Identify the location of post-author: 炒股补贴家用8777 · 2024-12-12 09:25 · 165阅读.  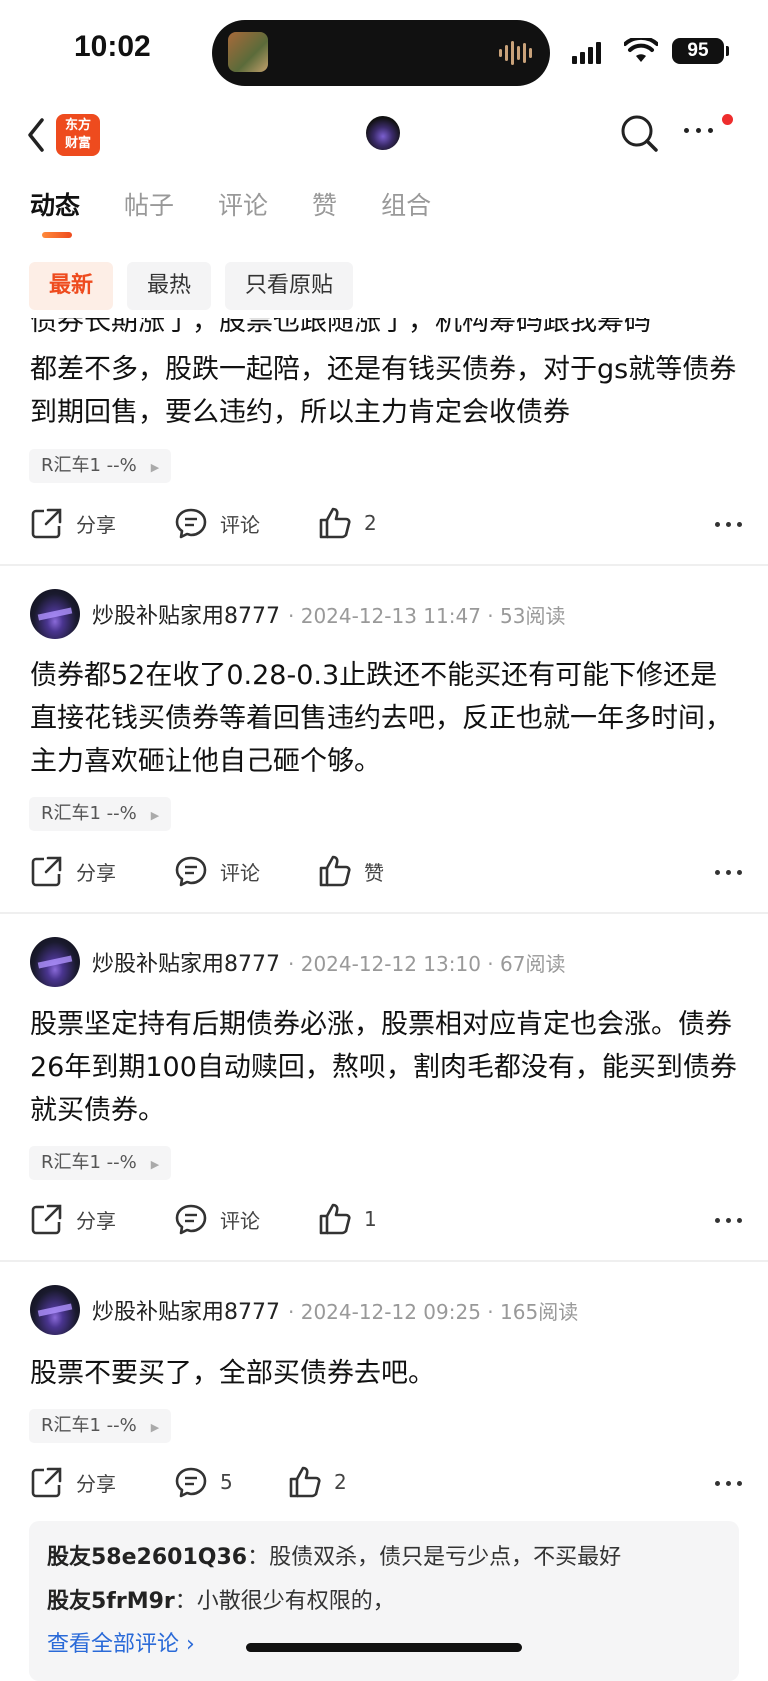
(304, 1310).